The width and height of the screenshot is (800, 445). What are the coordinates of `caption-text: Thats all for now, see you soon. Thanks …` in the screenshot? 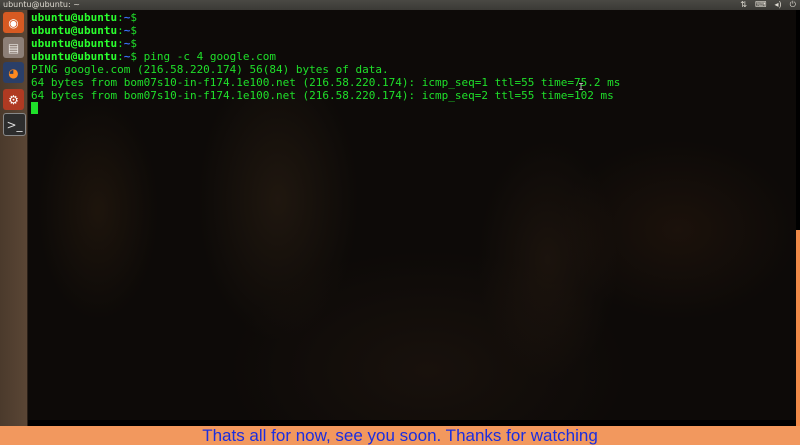 It's located at (400, 435).